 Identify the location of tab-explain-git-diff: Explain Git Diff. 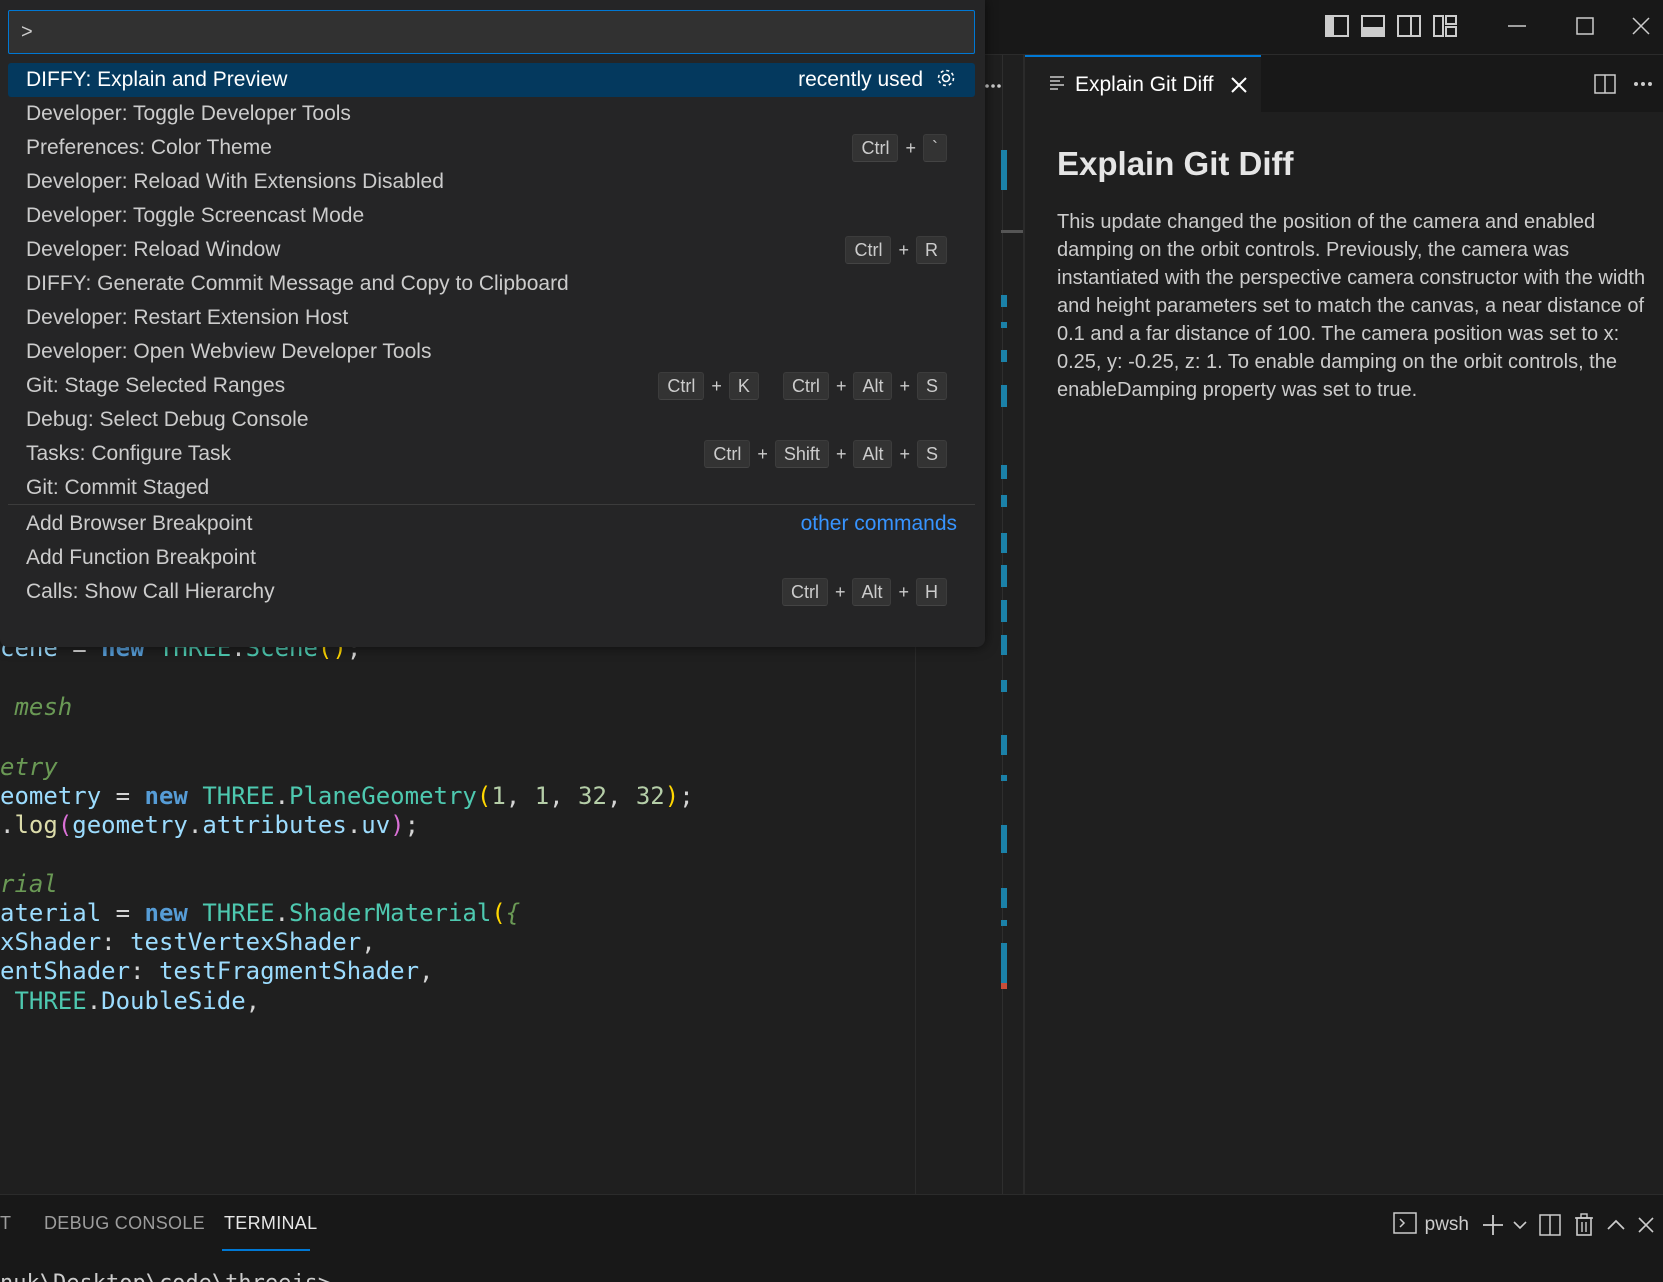
(1143, 83).